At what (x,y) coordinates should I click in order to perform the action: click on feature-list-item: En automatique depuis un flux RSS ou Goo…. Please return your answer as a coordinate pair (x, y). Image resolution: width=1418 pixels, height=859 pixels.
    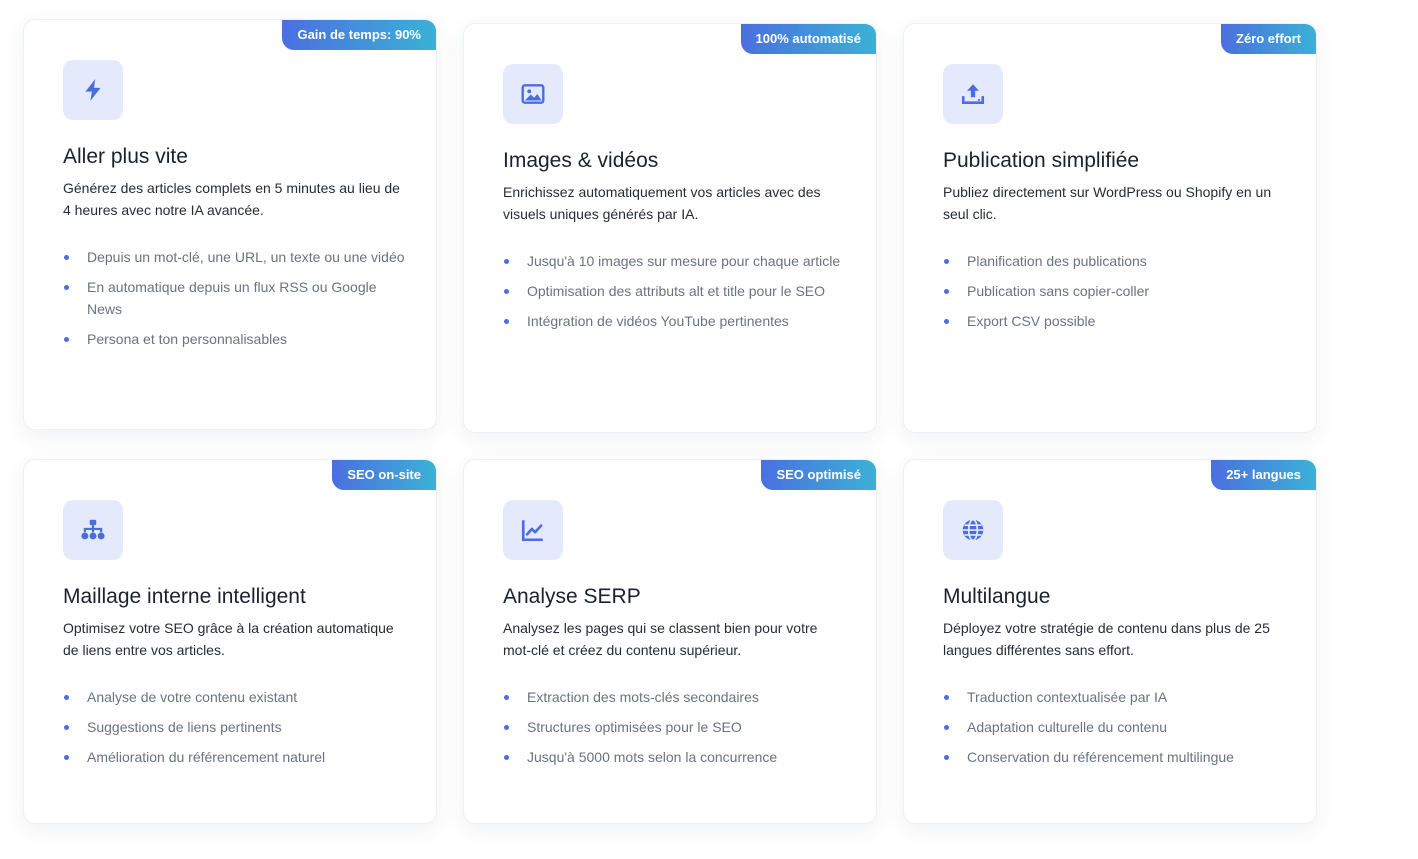
    Looking at the image, I should click on (235, 298).